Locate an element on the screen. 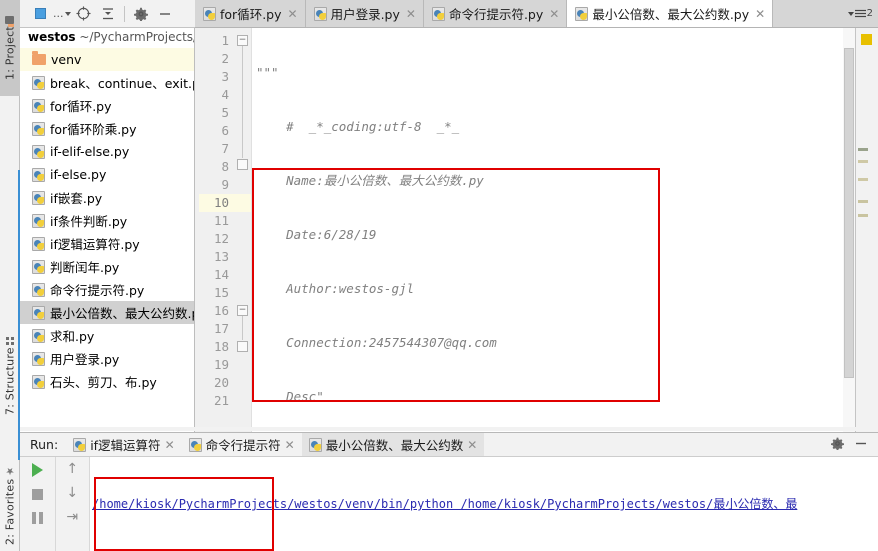 The height and width of the screenshot is (551, 878). line-number: 13 is located at coordinates (221, 256).